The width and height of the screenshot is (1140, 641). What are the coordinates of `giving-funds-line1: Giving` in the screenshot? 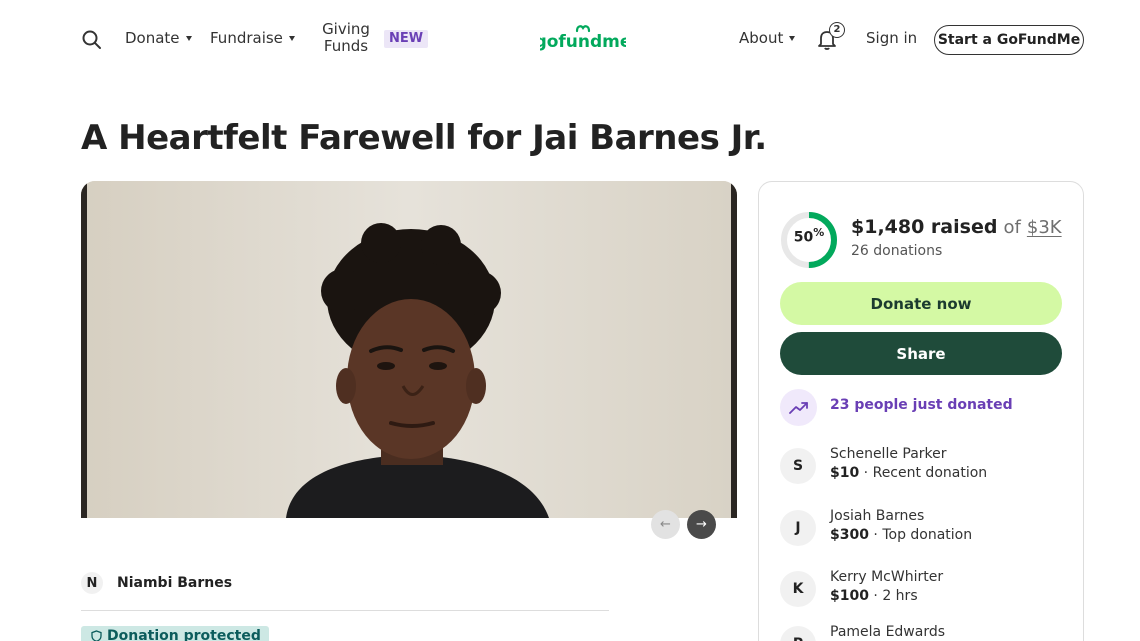 It's located at (346, 29).